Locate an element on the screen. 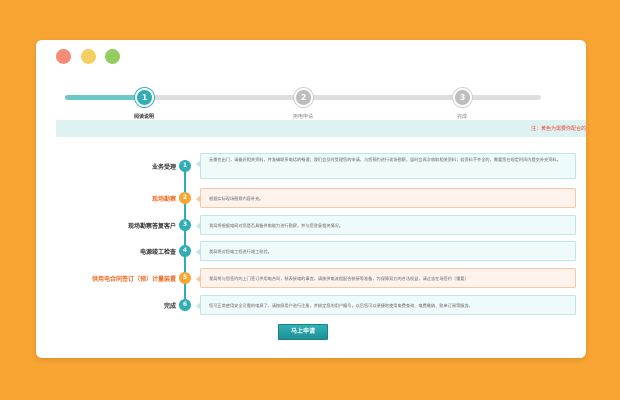 This screenshot has height=400, width=620. process-step-description: 根据实际现场勘察内容补充。 is located at coordinates (236, 198).